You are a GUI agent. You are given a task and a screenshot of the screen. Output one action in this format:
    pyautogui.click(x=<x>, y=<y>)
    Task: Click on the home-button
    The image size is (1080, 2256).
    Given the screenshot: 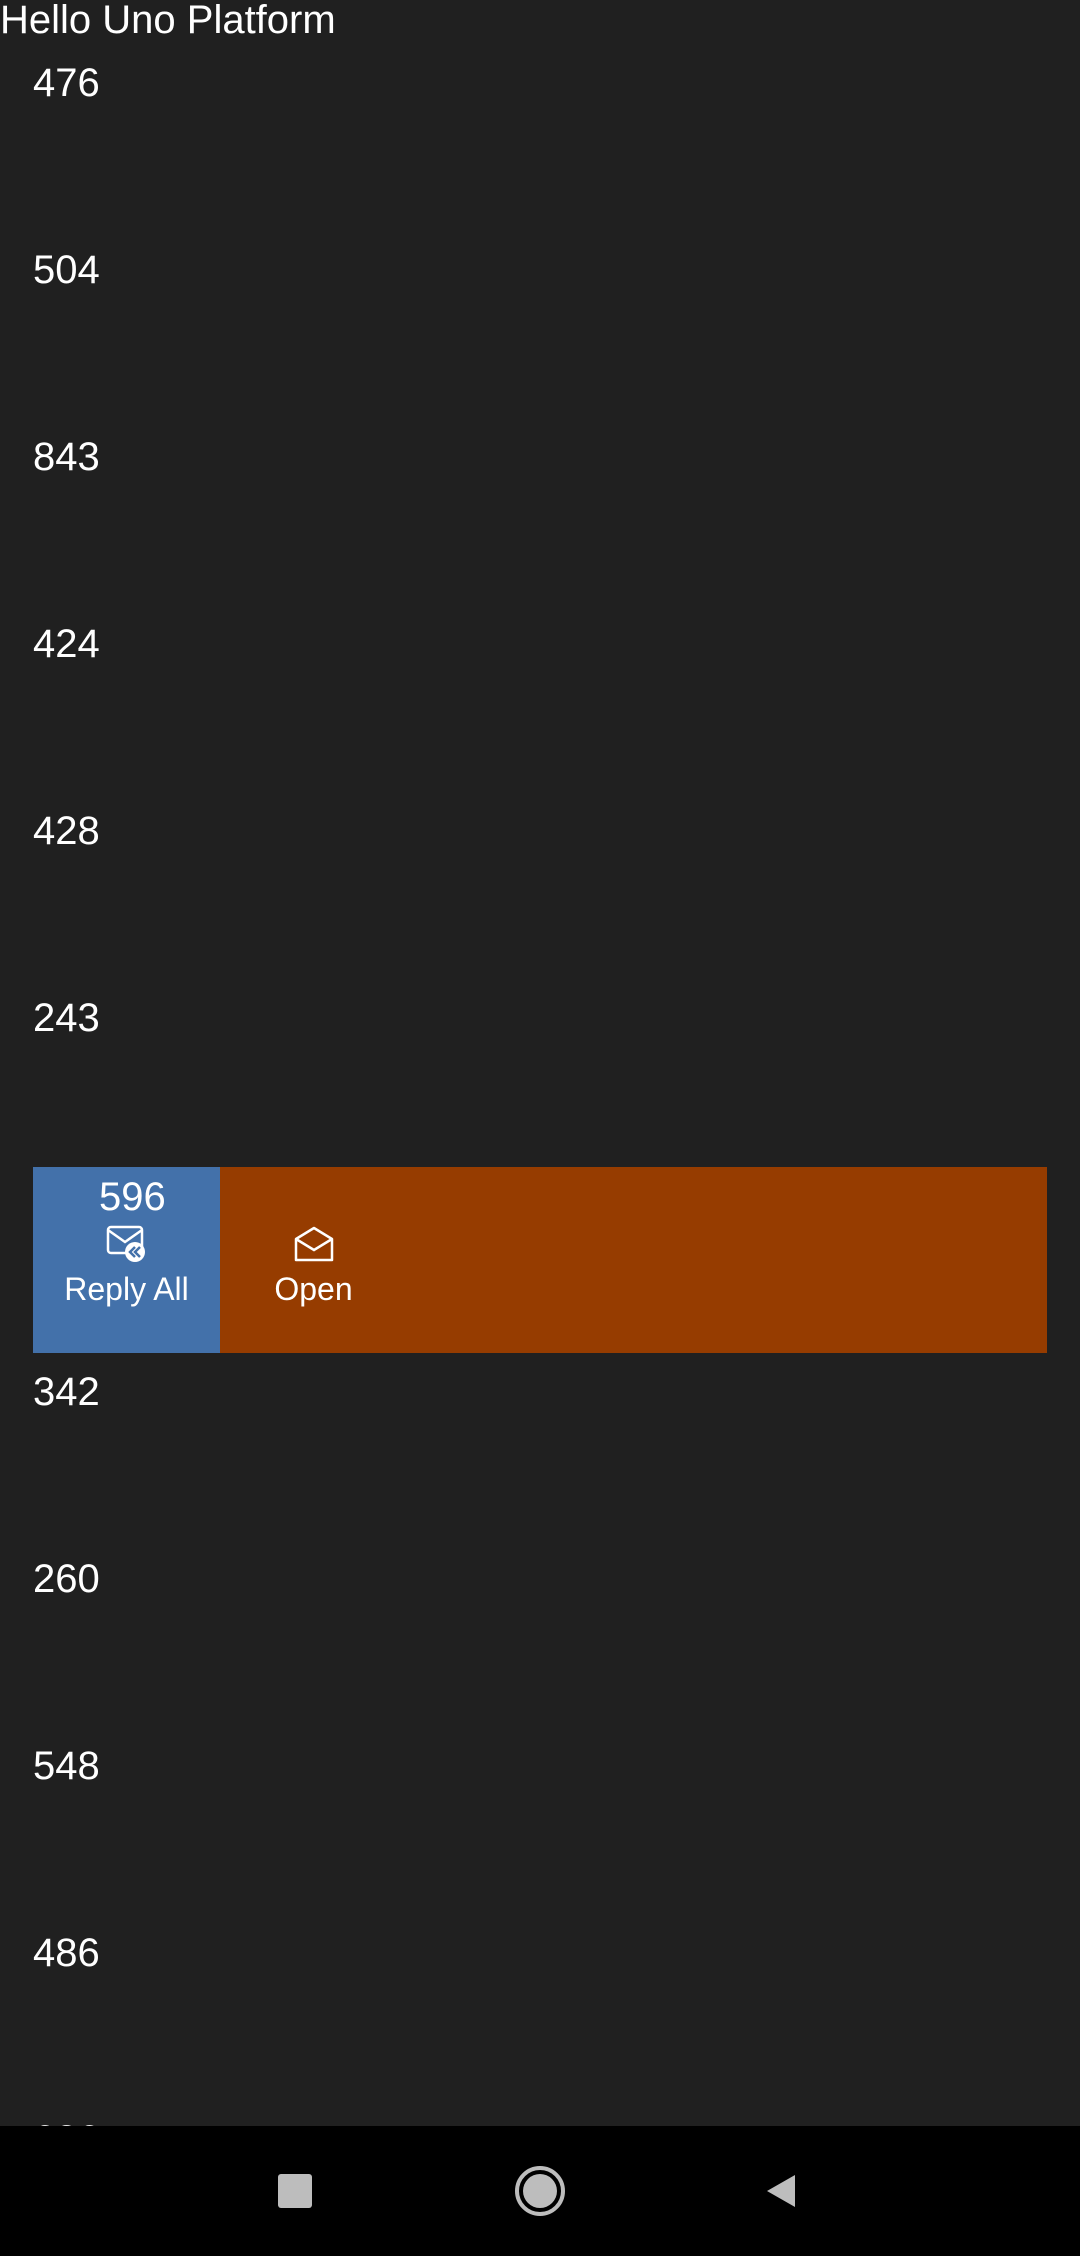 What is the action you would take?
    pyautogui.click(x=540, y=2191)
    